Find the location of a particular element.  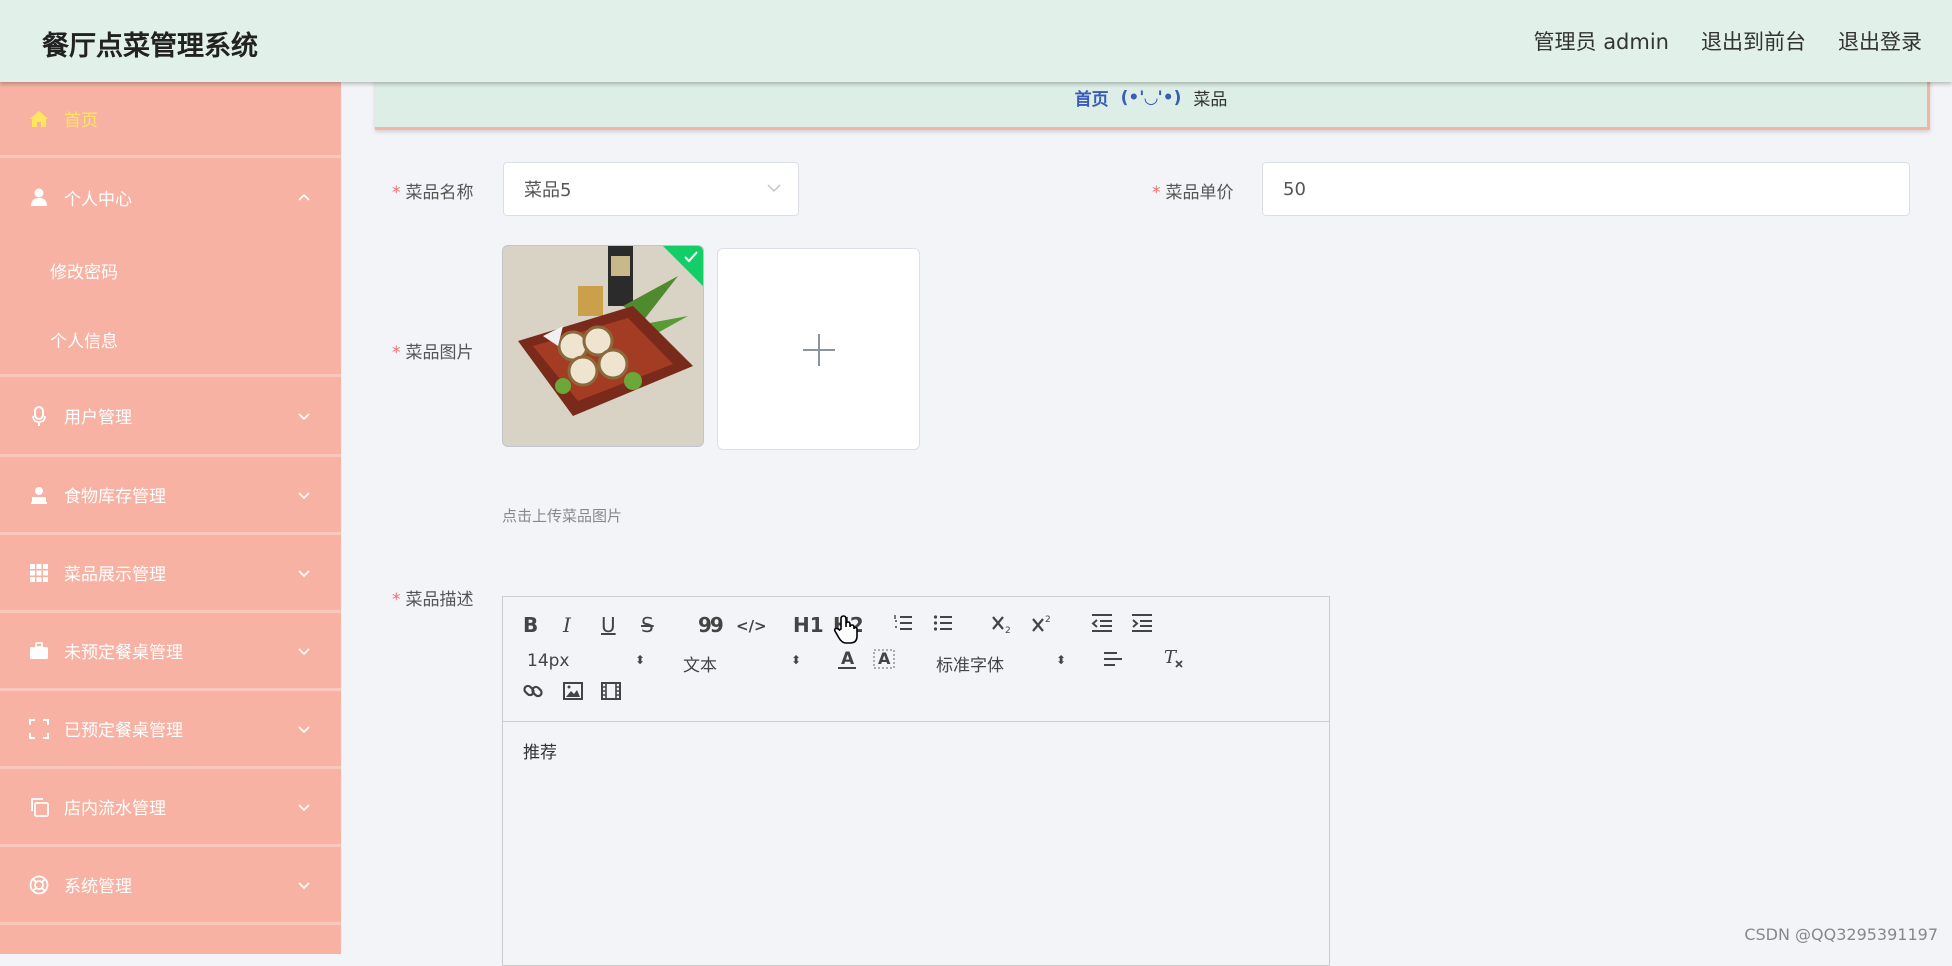

blockquote-button: 99 is located at coordinates (711, 625).